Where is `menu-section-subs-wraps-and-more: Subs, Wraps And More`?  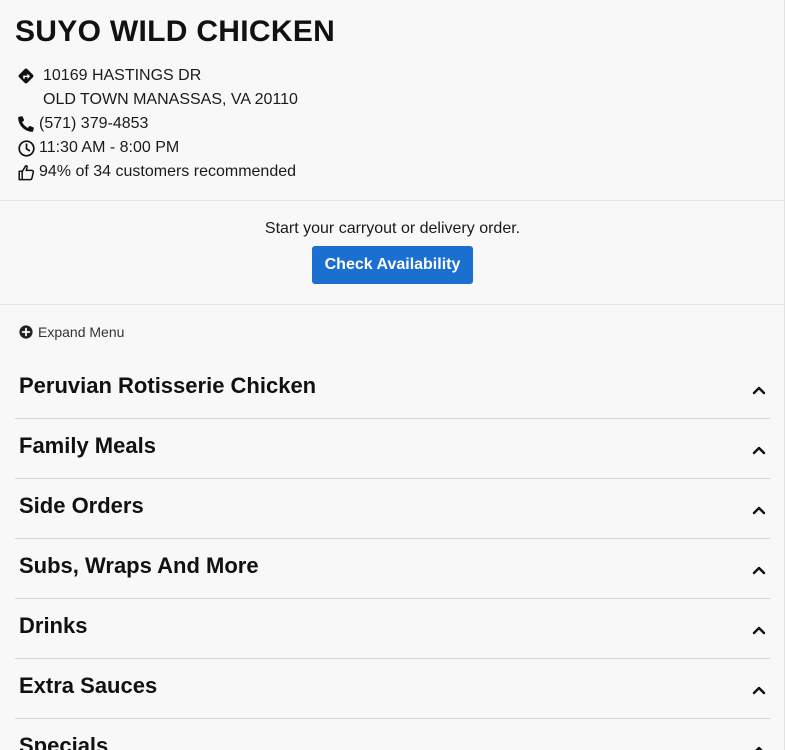 menu-section-subs-wraps-and-more: Subs, Wraps And More is located at coordinates (392, 569).